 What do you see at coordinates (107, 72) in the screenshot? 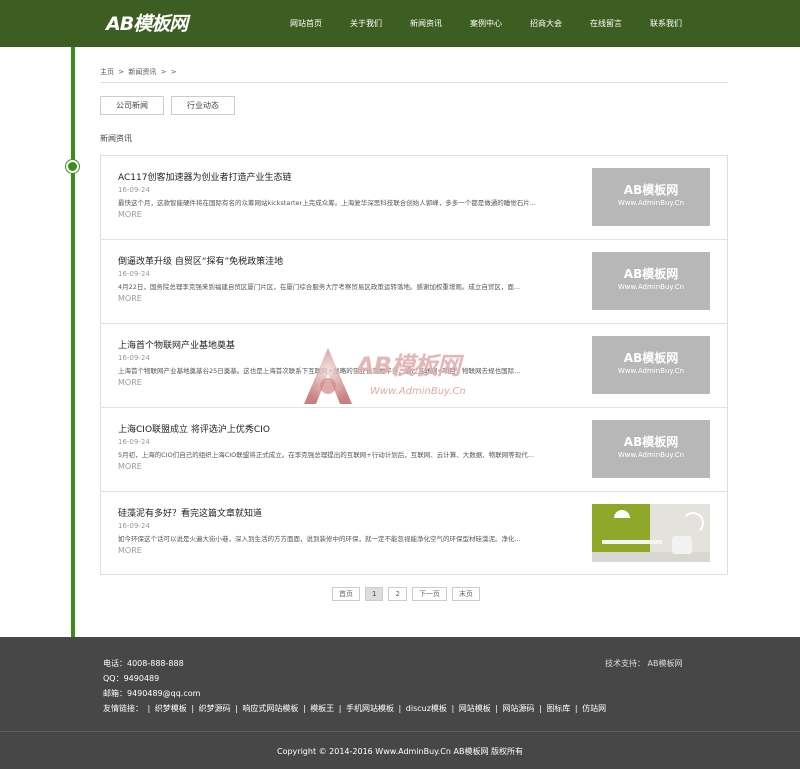
I see `breadcrumb-home: 主页` at bounding box center [107, 72].